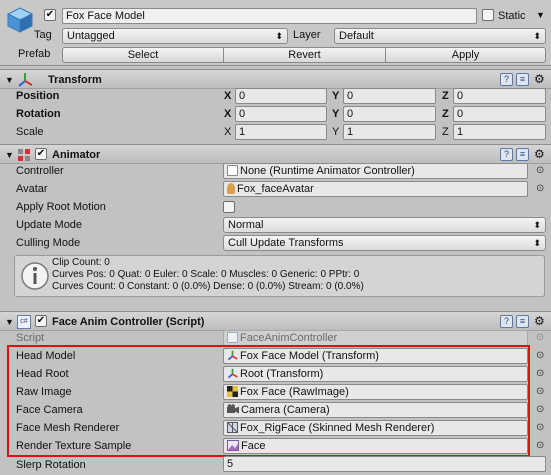 This screenshot has width=551, height=475. Describe the element at coordinates (440, 36) in the screenshot. I see `layer-dropdown: Default ⬍` at that location.